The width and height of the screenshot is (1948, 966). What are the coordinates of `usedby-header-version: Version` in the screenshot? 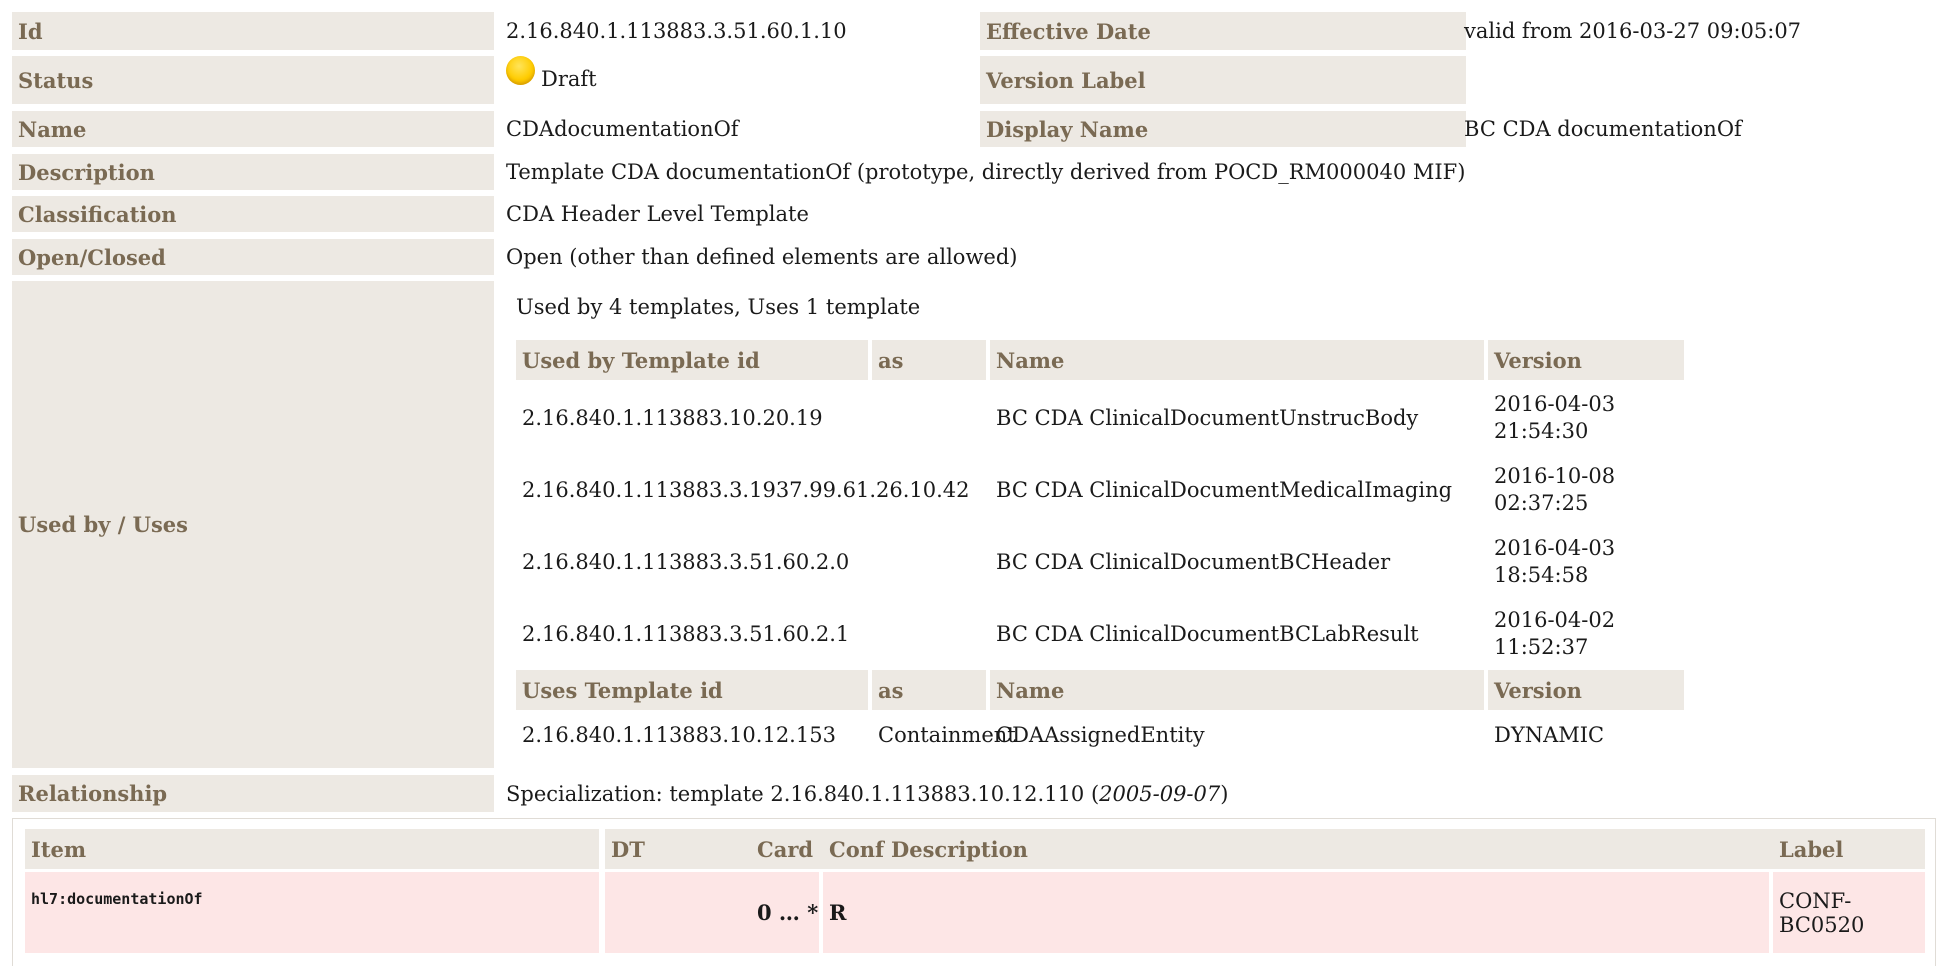 It's located at (1586, 360).